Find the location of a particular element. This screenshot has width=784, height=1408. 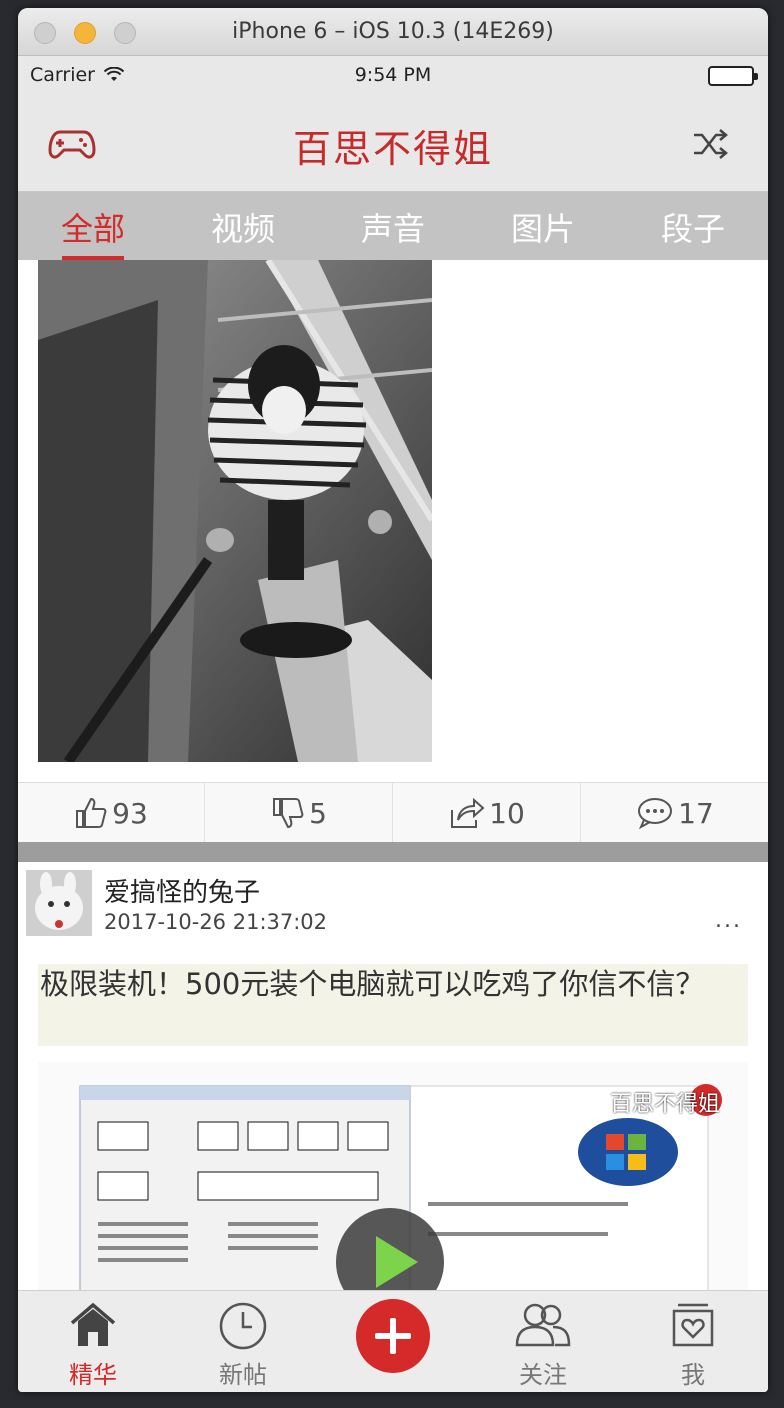

tabbar-label-essence: 精华 is located at coordinates (93, 1375).